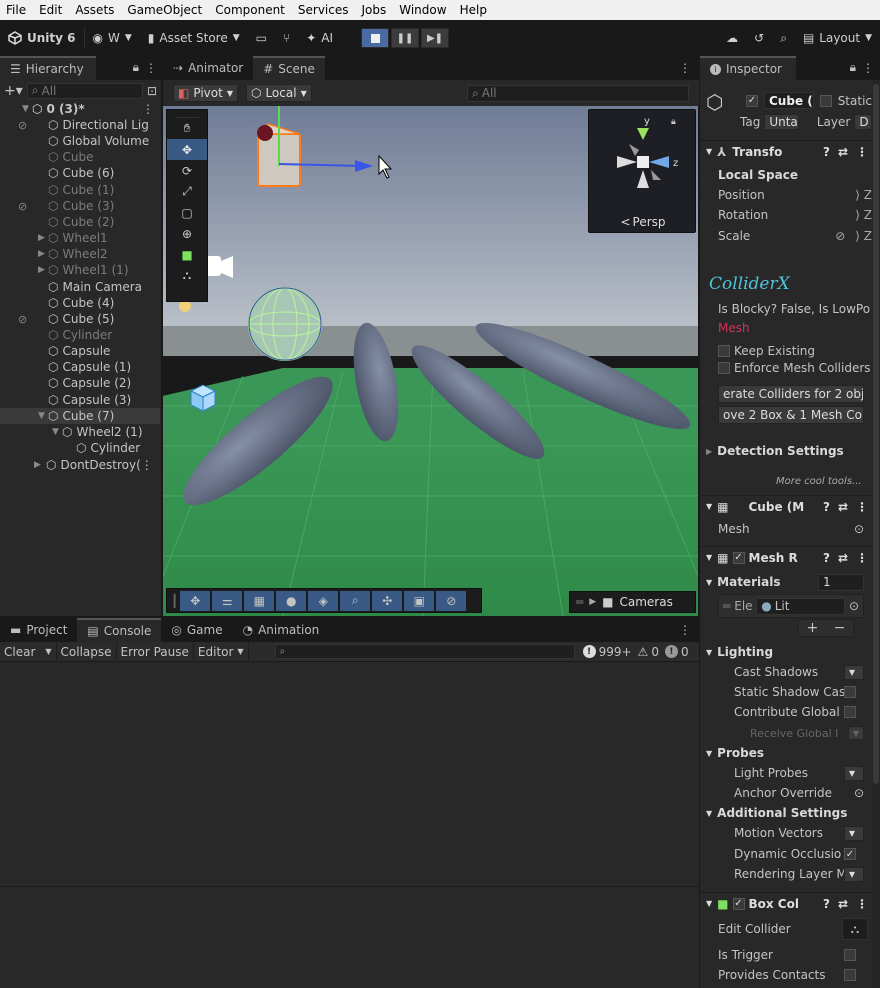 The height and width of the screenshot is (988, 880). I want to click on play-button, so click(375, 38).